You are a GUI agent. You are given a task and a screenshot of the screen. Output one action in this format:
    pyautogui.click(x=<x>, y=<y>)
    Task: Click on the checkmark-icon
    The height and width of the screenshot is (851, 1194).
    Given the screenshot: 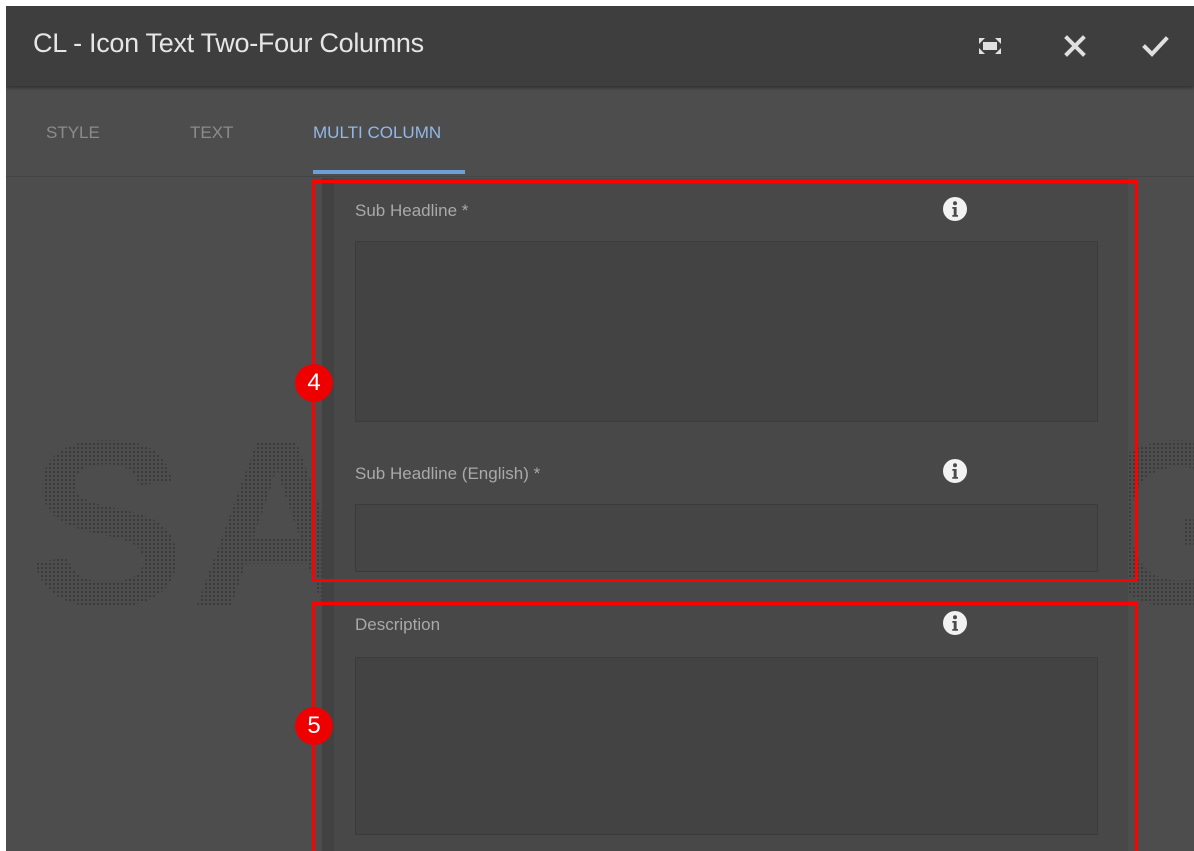 What is the action you would take?
    pyautogui.click(x=1155, y=46)
    